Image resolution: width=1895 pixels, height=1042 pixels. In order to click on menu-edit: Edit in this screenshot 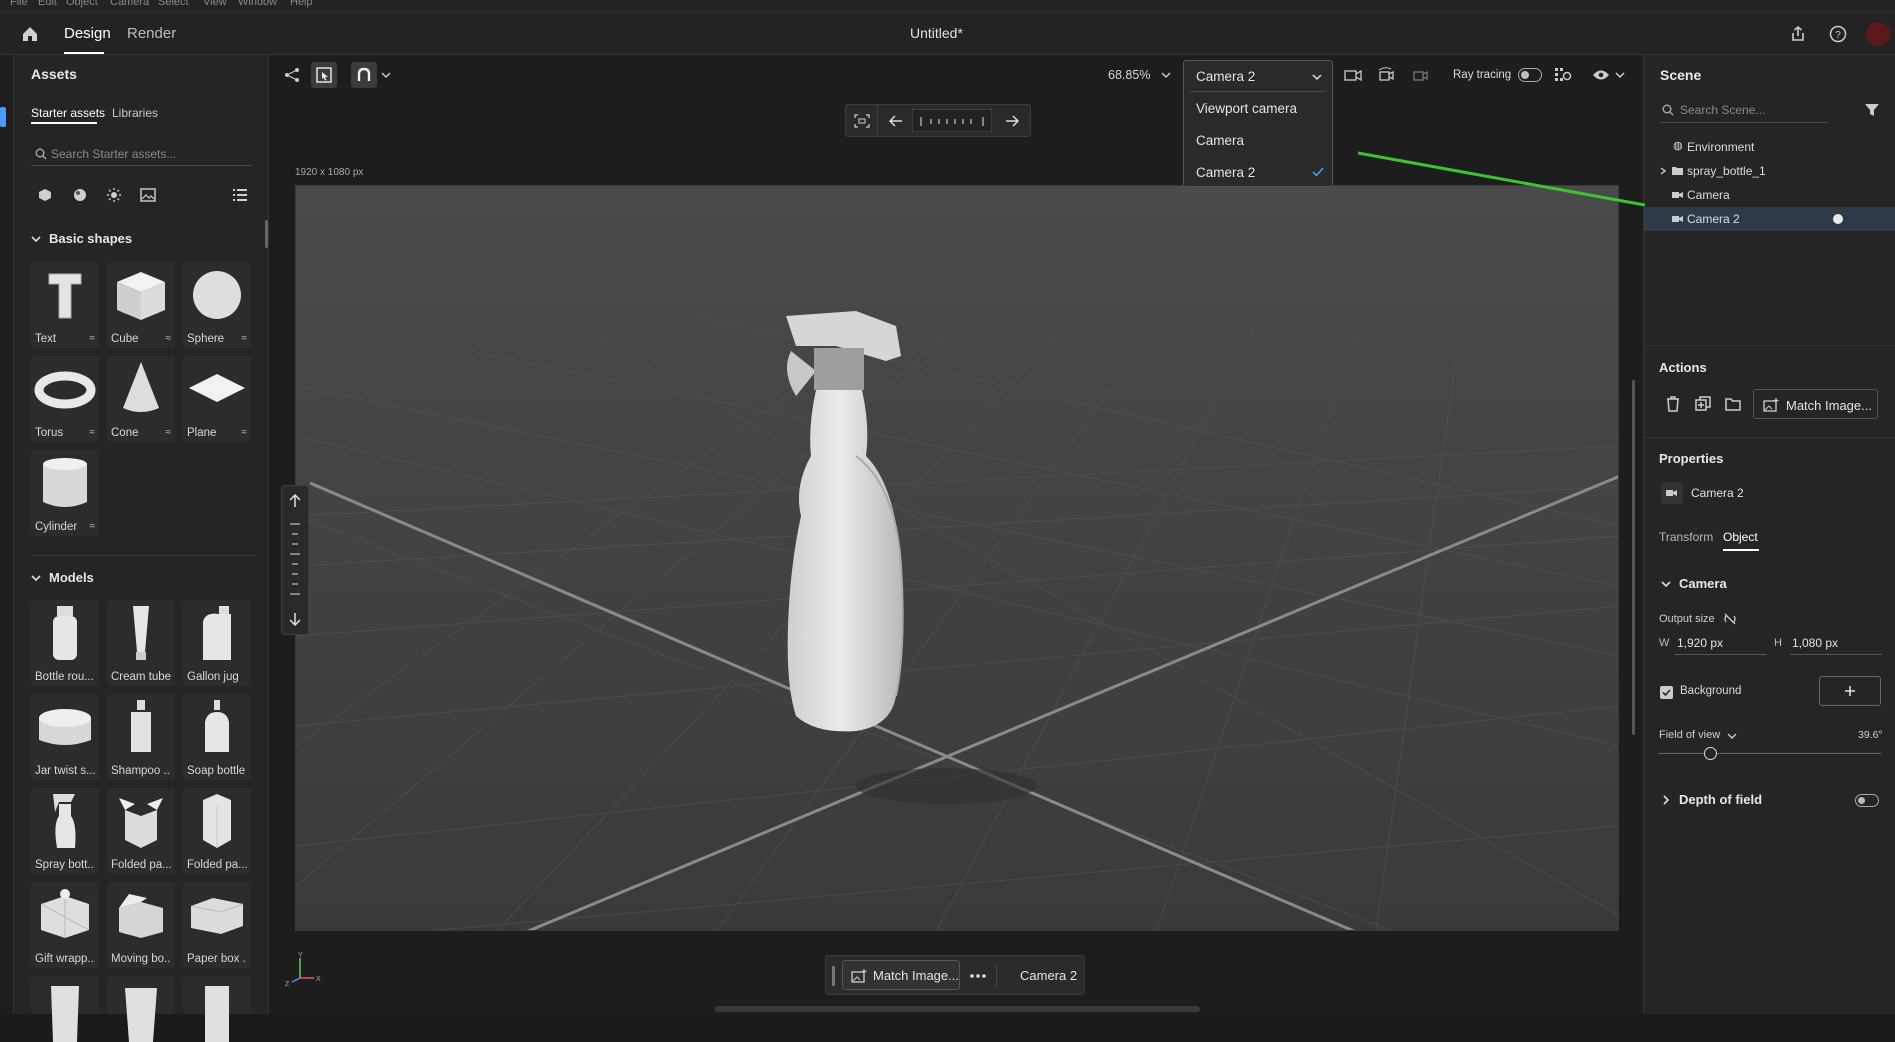, I will do `click(47, 4)`.